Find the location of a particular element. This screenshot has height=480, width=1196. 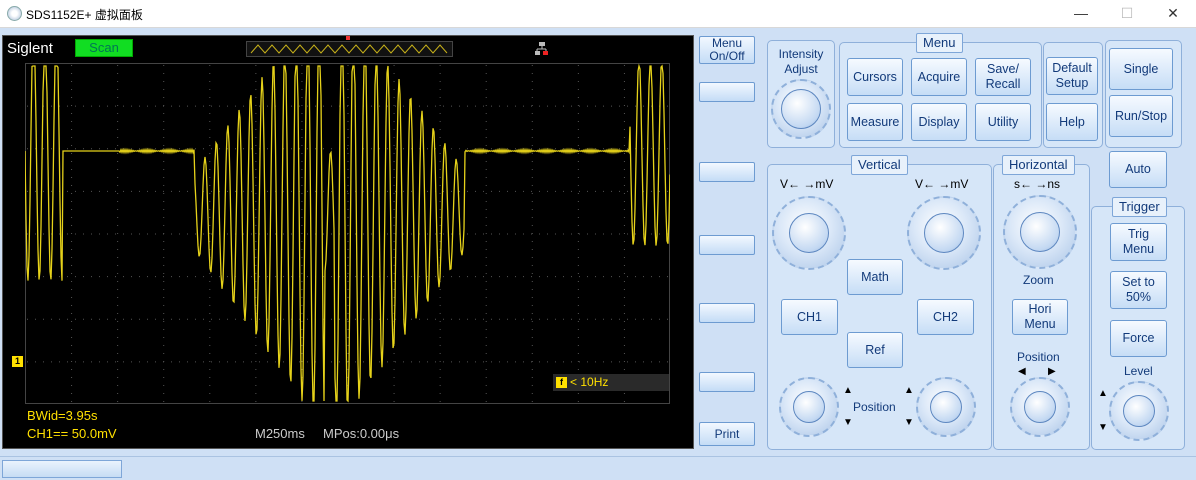

menu-onoff-button: Menu On/Off is located at coordinates (727, 50).